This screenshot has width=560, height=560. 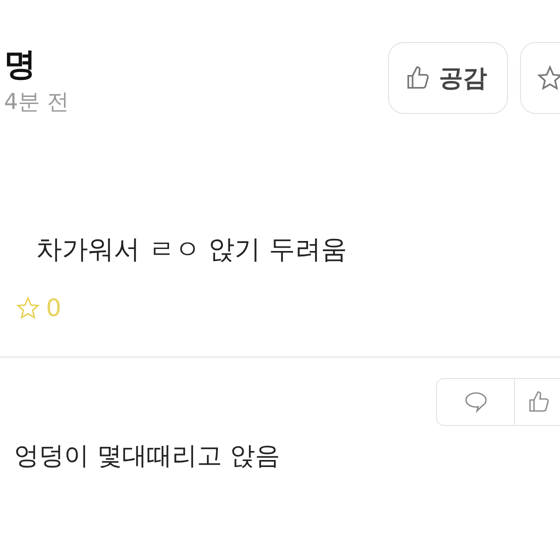 What do you see at coordinates (191, 250) in the screenshot?
I see `post-body: 차가워서 ㄹㅇ 앉기 두려움` at bounding box center [191, 250].